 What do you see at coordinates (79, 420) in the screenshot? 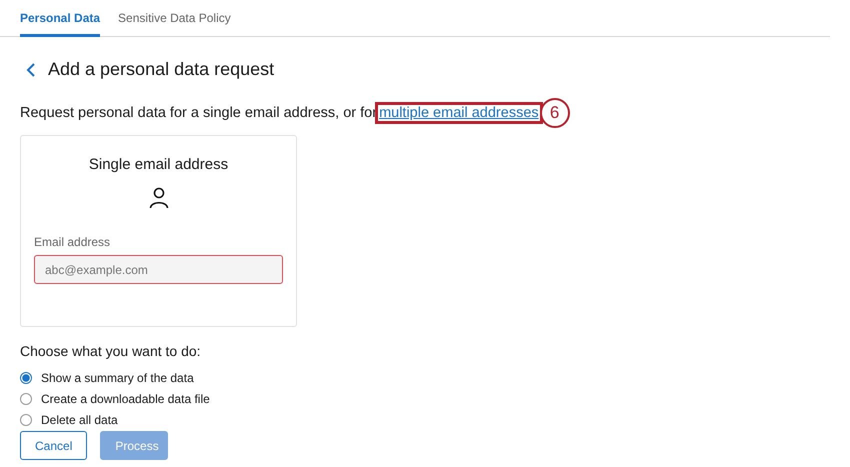
I see `option-label: Delete all data` at bounding box center [79, 420].